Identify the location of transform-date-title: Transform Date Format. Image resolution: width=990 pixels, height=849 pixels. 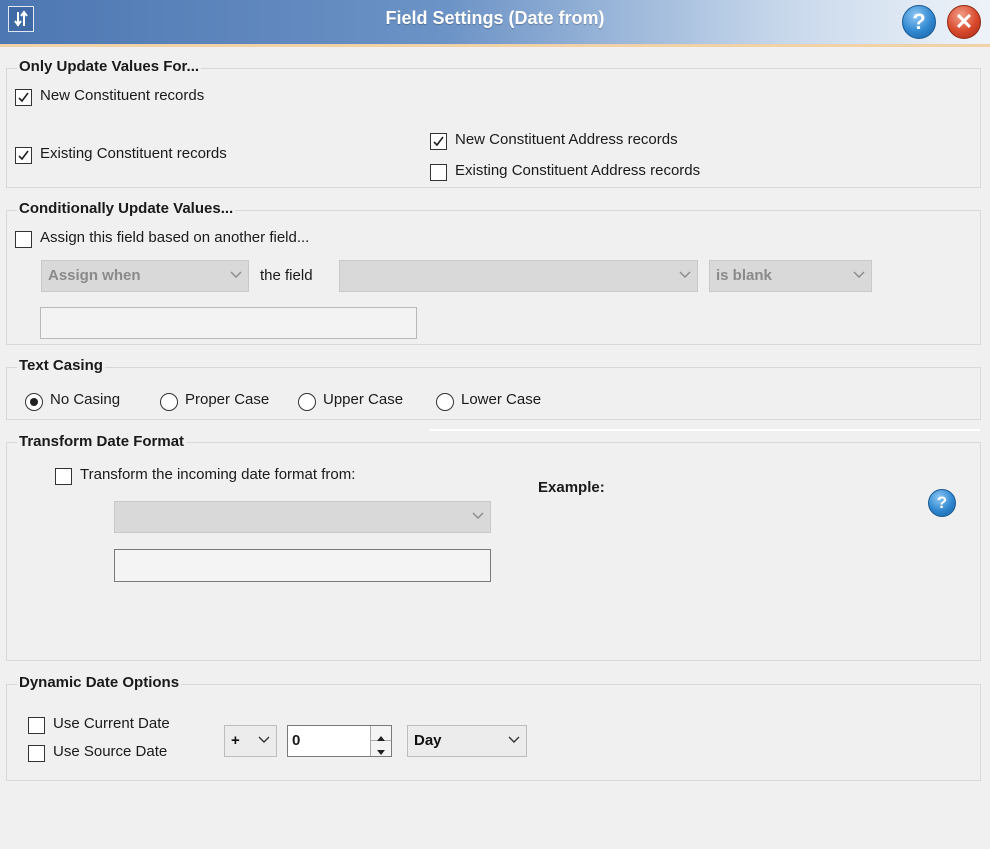
(102, 441).